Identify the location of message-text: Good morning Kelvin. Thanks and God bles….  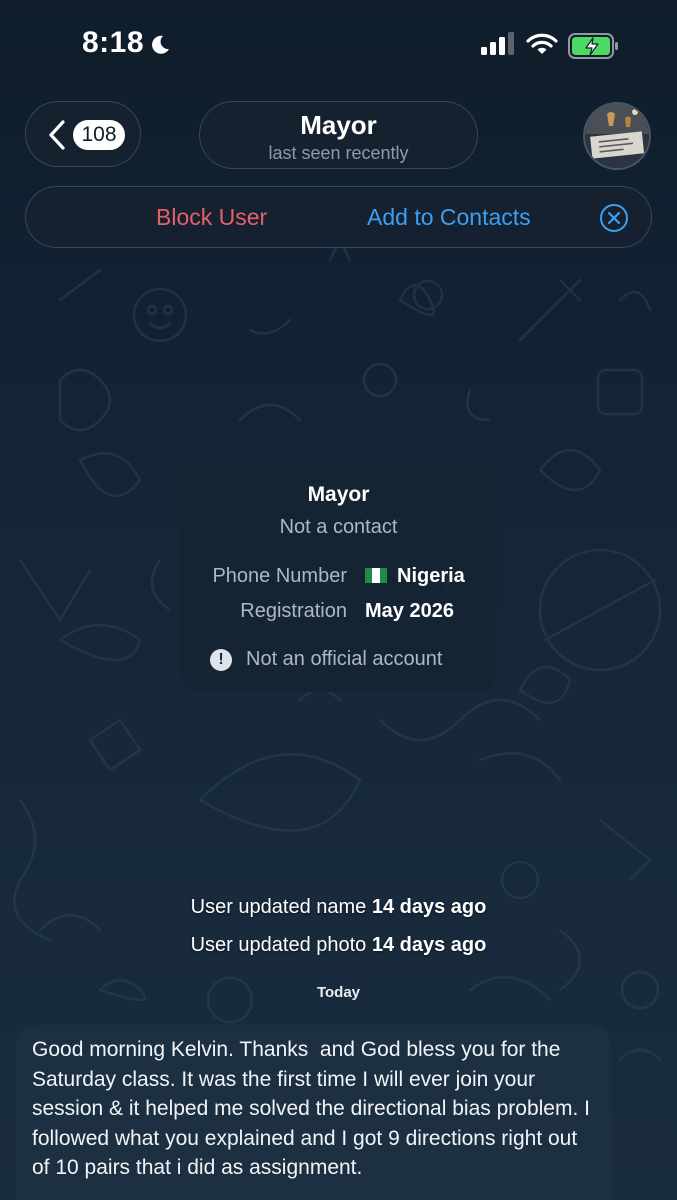
(314, 1108).